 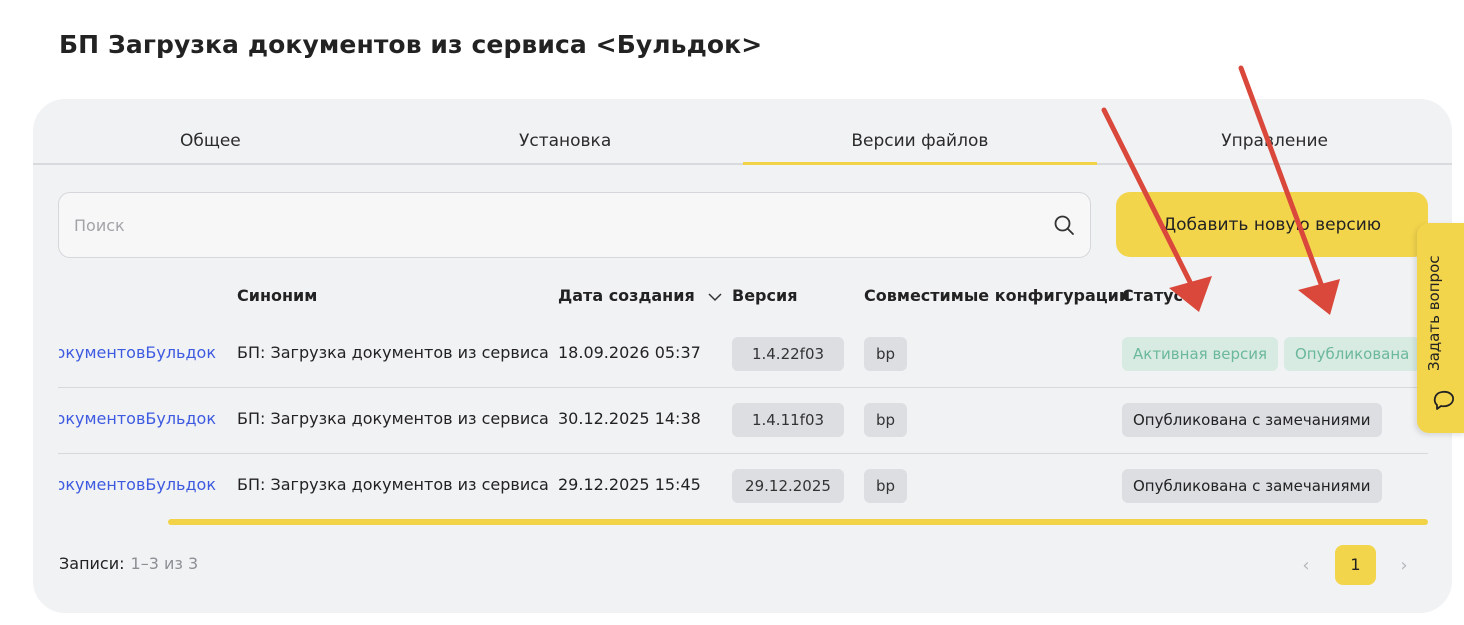 What do you see at coordinates (798, 522) in the screenshot?
I see `horizontal-scrollbar` at bounding box center [798, 522].